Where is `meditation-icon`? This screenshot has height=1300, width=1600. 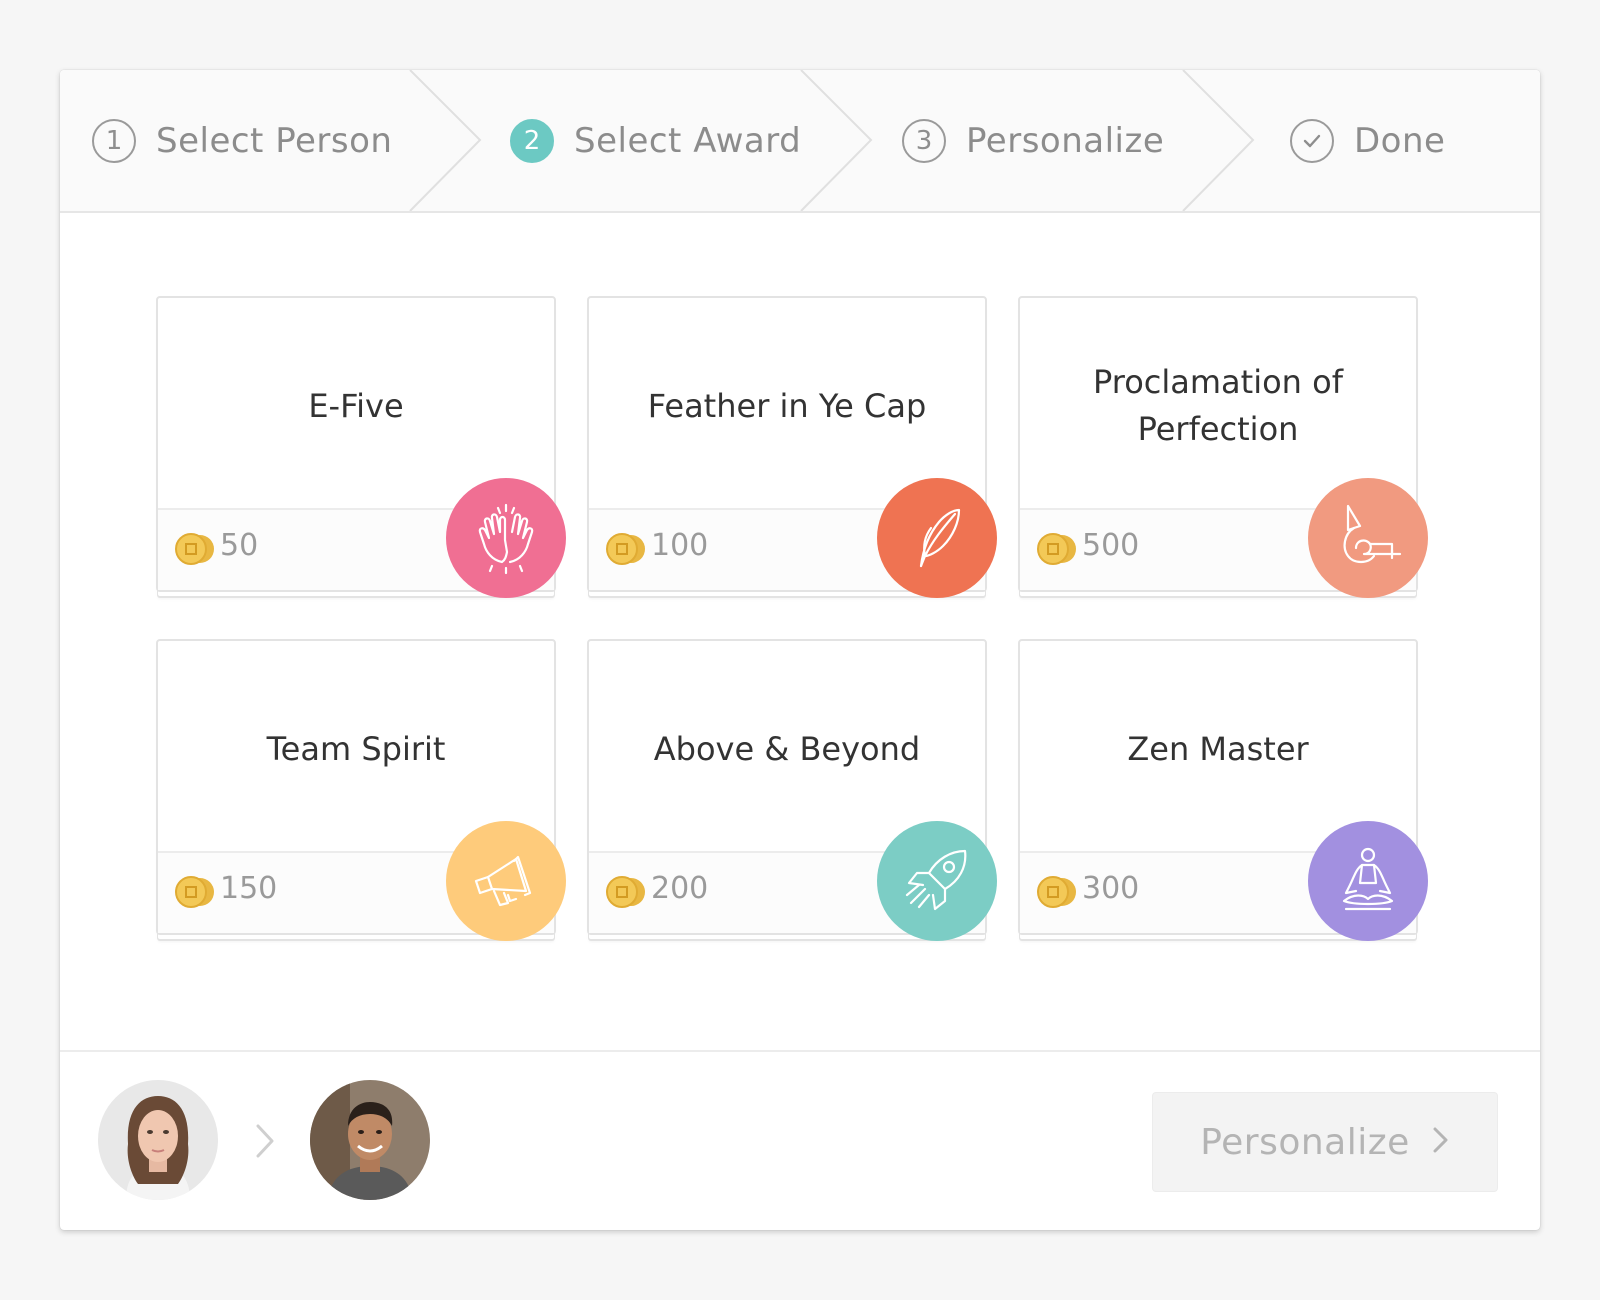 meditation-icon is located at coordinates (1368, 881).